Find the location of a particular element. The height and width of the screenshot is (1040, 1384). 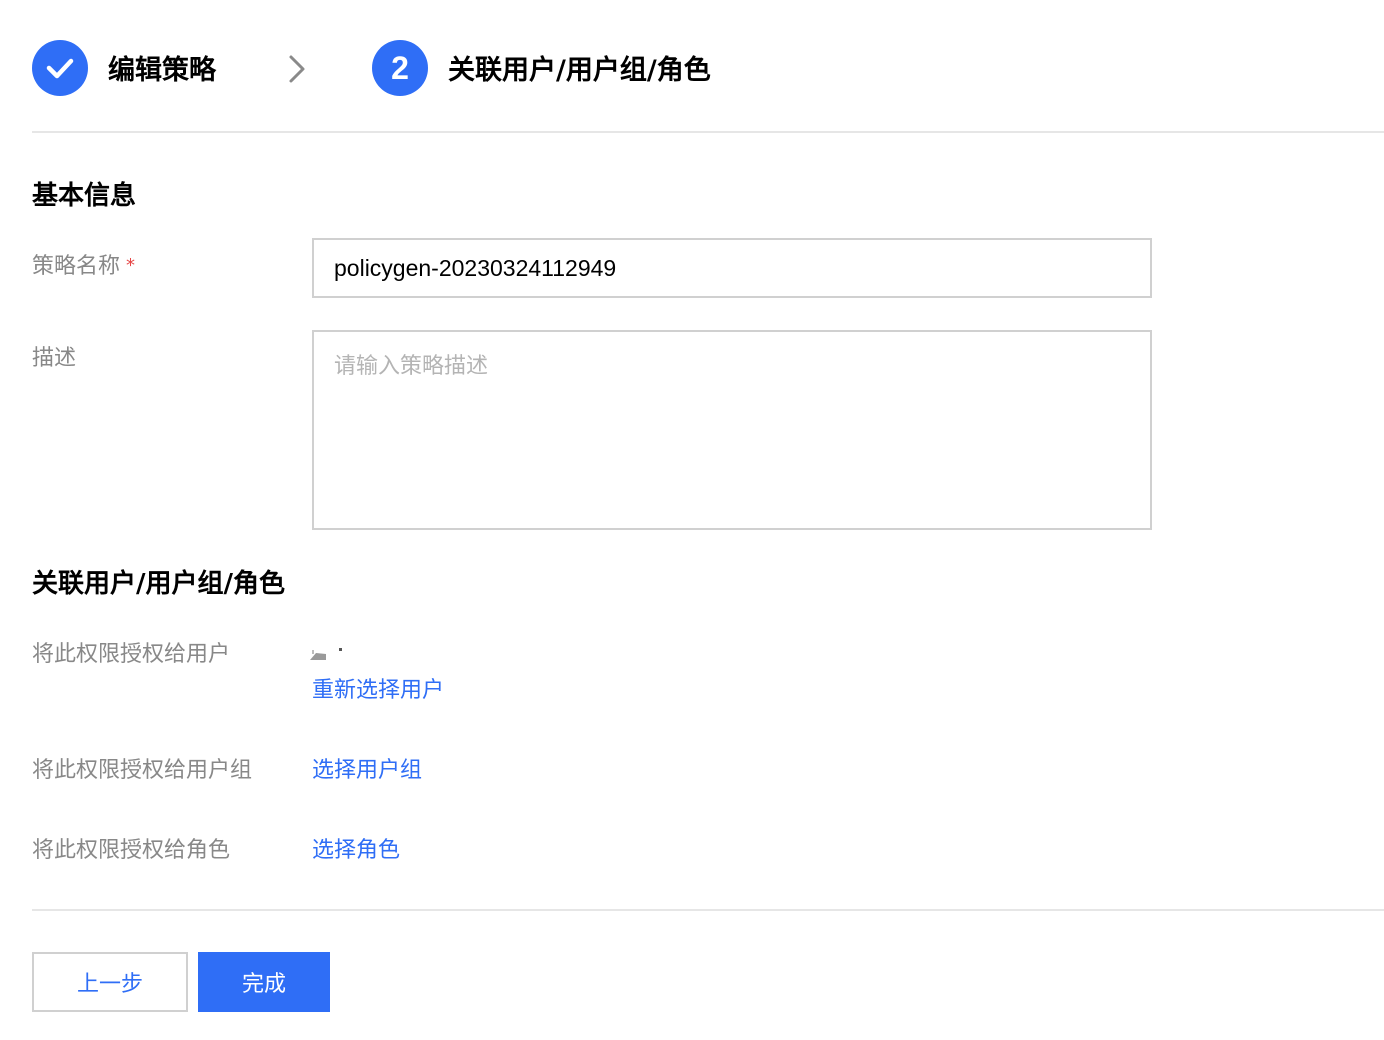

step-2-number: 2 is located at coordinates (400, 68).